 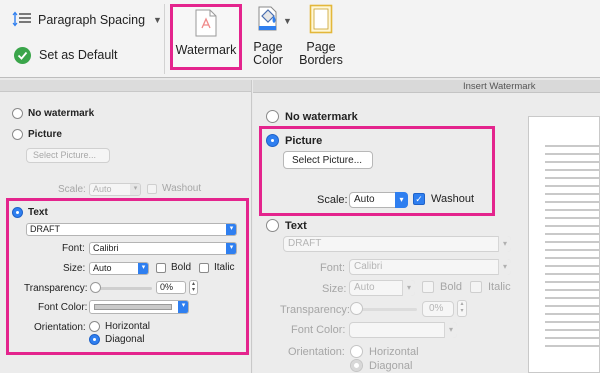 What do you see at coordinates (125, 339) in the screenshot?
I see `diagonal-label: Diagonal` at bounding box center [125, 339].